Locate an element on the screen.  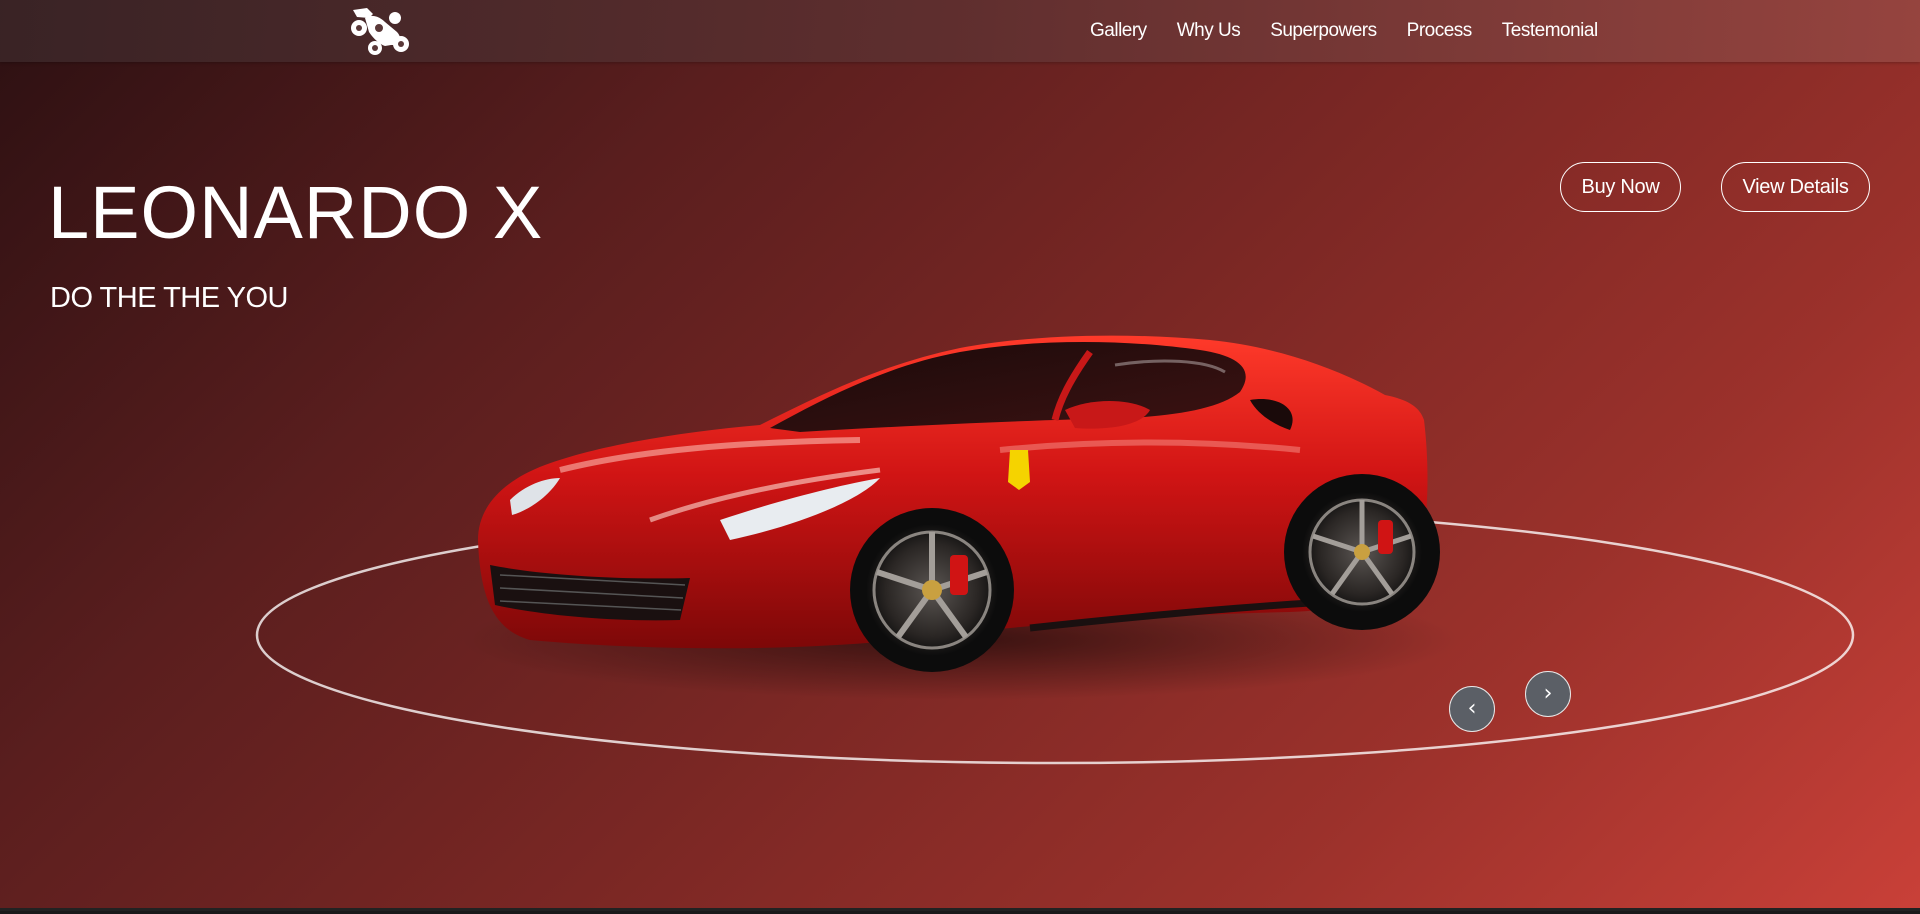
carousel-next-button: › is located at coordinates (1548, 694).